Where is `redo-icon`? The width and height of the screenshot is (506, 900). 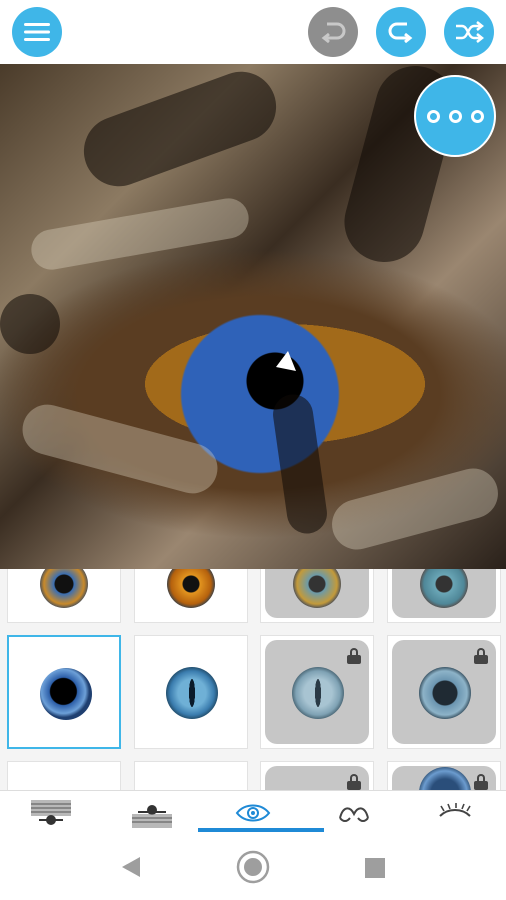 redo-icon is located at coordinates (400, 32).